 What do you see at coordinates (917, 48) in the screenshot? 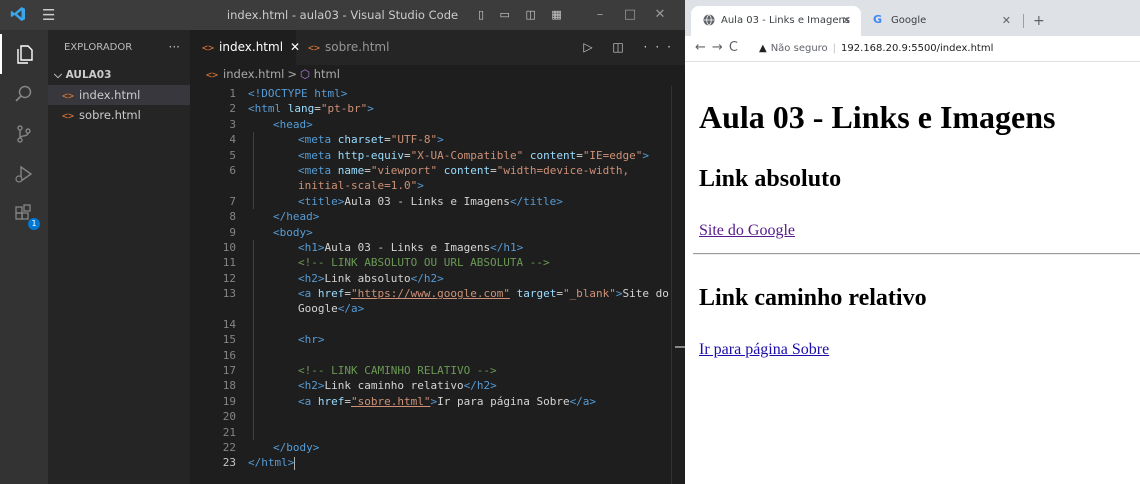
I see `url-text: 192.168.20.9:5500/index.html` at bounding box center [917, 48].